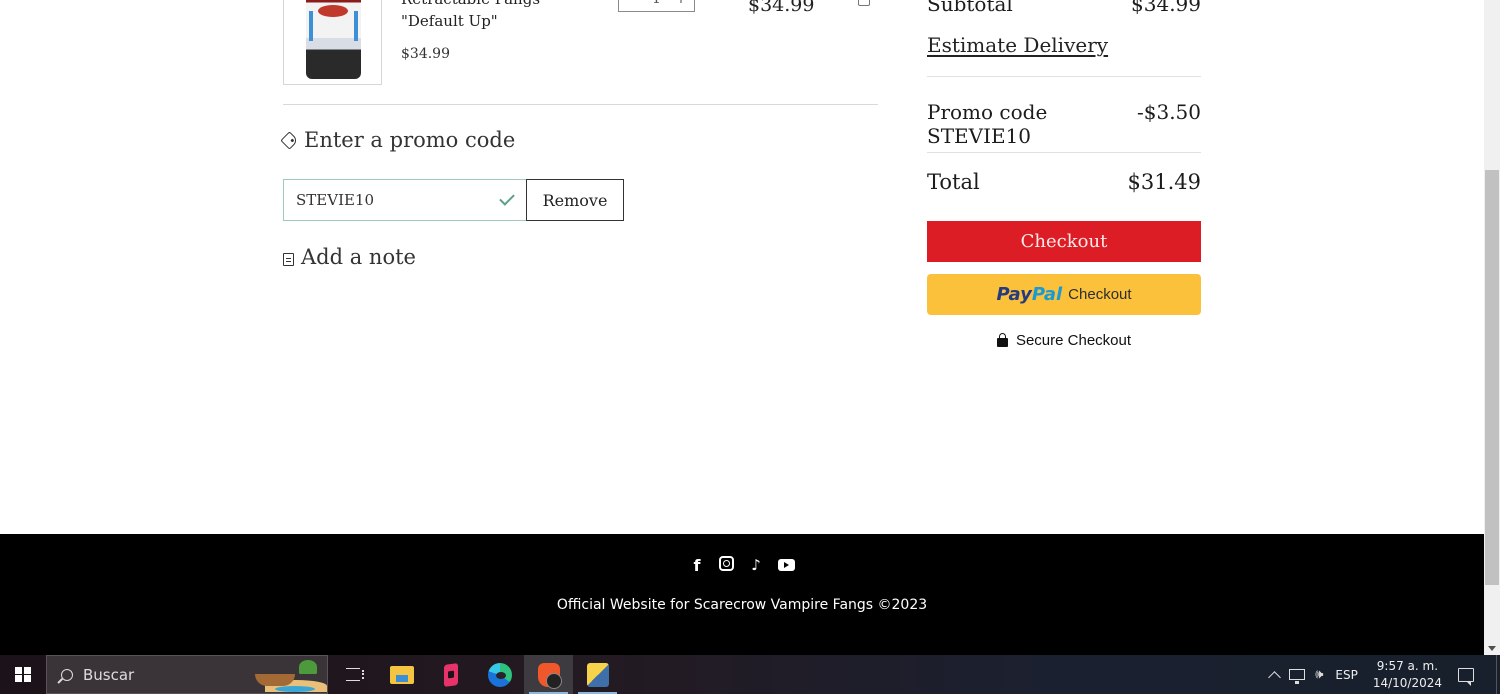 Image resolution: width=1500 pixels, height=694 pixels. Describe the element at coordinates (750, 674) in the screenshot. I see `windows-taskbar: Buscar 🕪 ESP 9:57 a. m. 14/10/2024` at that location.